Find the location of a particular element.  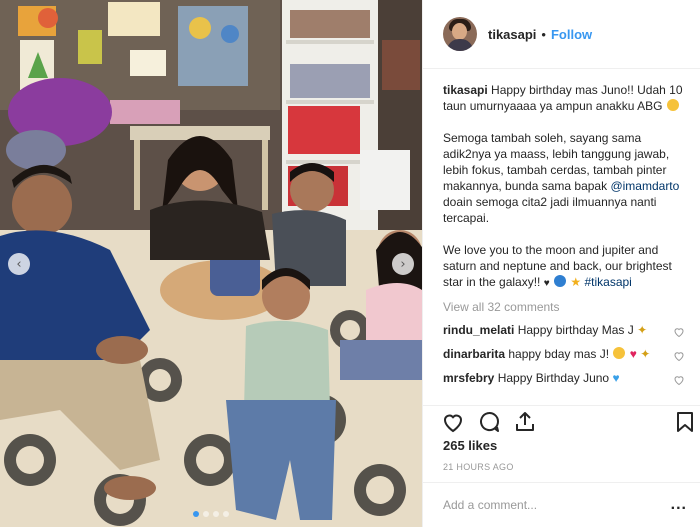

wink-face-icon is located at coordinates (619, 353).